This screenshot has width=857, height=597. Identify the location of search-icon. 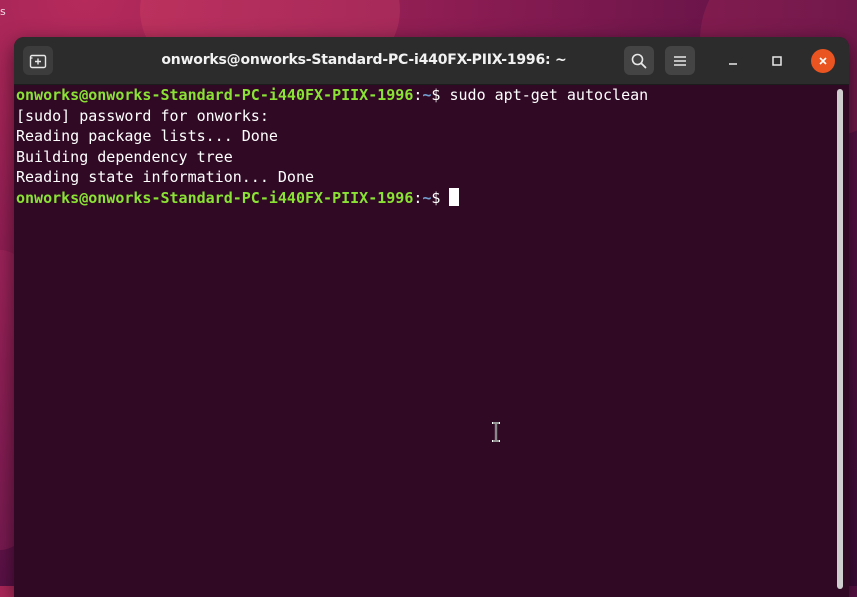
(639, 60).